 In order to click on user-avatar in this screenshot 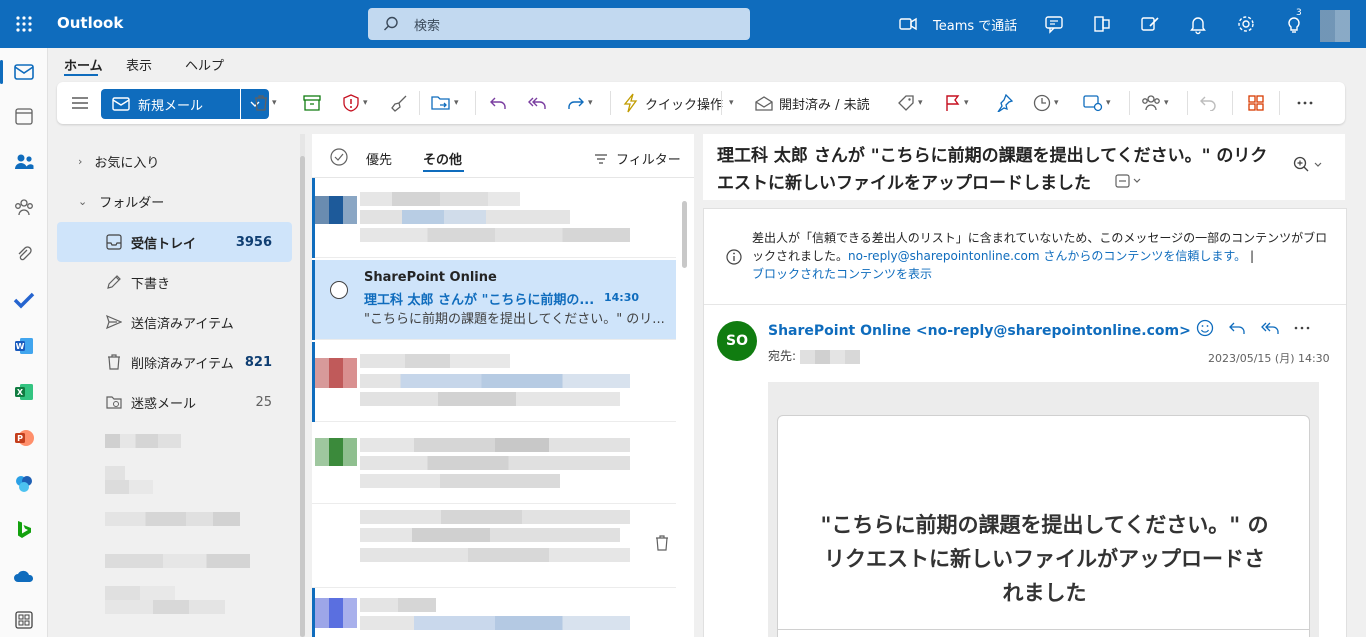, I will do `click(1335, 26)`.